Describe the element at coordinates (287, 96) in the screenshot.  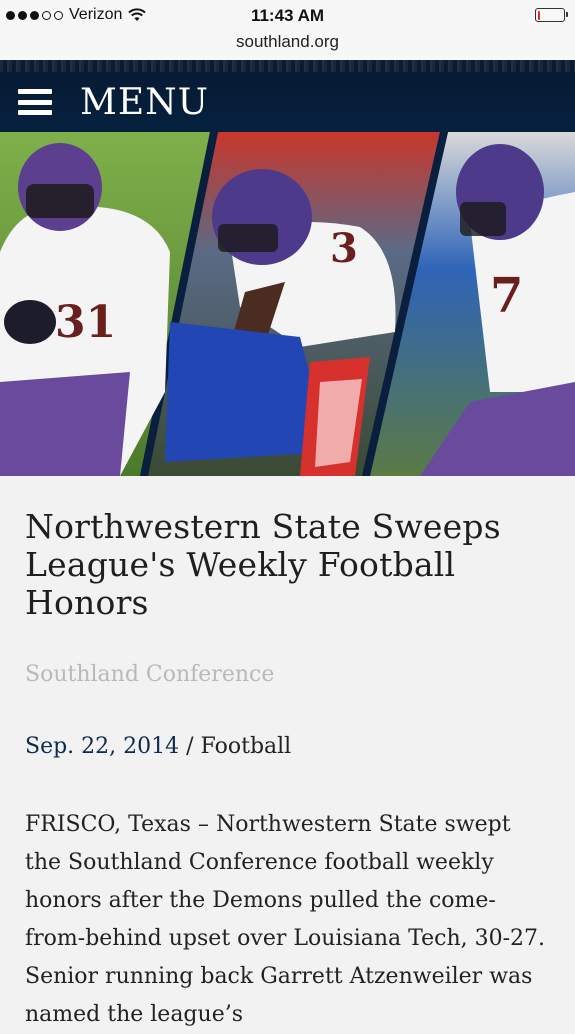
I see `site-header: MENU` at that location.